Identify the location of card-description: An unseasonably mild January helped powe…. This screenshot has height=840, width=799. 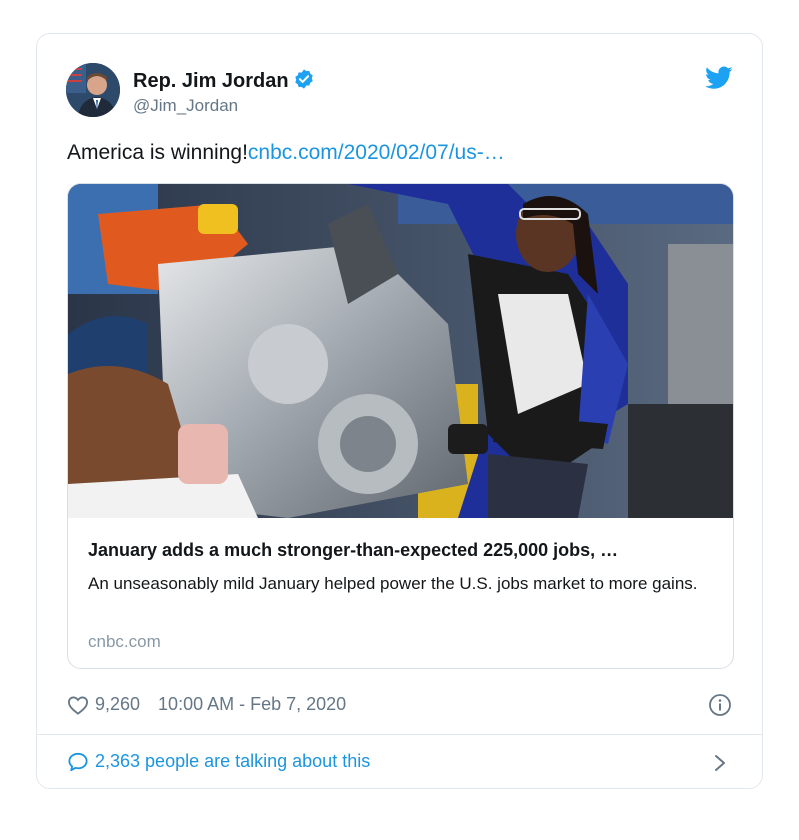
(393, 583).